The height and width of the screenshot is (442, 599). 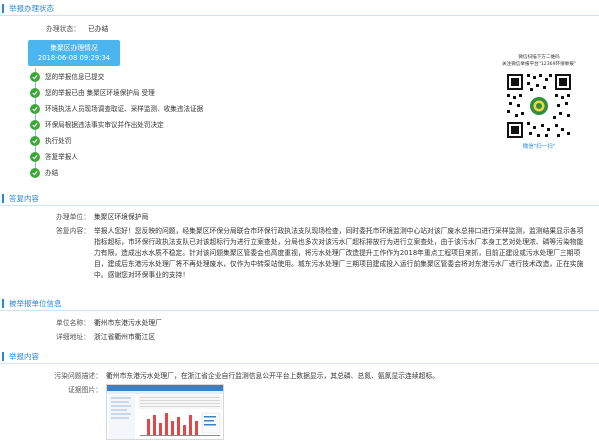 I want to click on progress-card-datetime: 2018-06-08 09:29:34, so click(x=74, y=58).